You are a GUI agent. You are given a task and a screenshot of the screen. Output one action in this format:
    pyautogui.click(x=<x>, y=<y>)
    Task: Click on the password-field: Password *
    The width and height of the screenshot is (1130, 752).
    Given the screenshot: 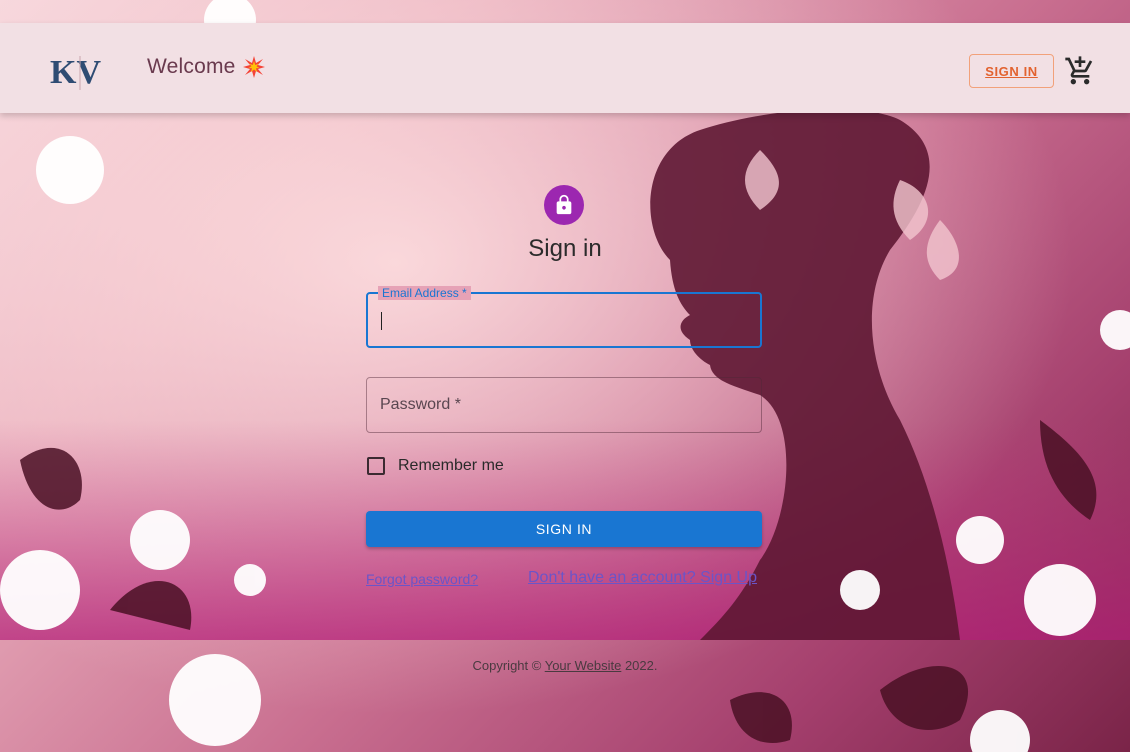 What is the action you would take?
    pyautogui.click(x=564, y=405)
    